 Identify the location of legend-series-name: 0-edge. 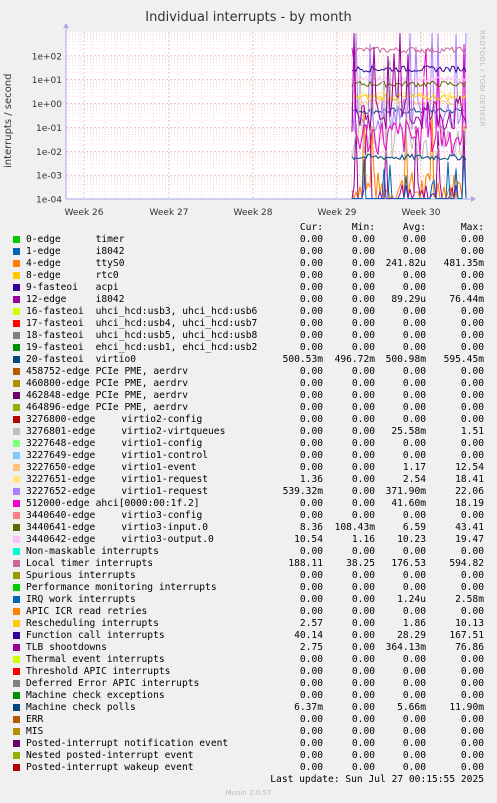
(43, 239).